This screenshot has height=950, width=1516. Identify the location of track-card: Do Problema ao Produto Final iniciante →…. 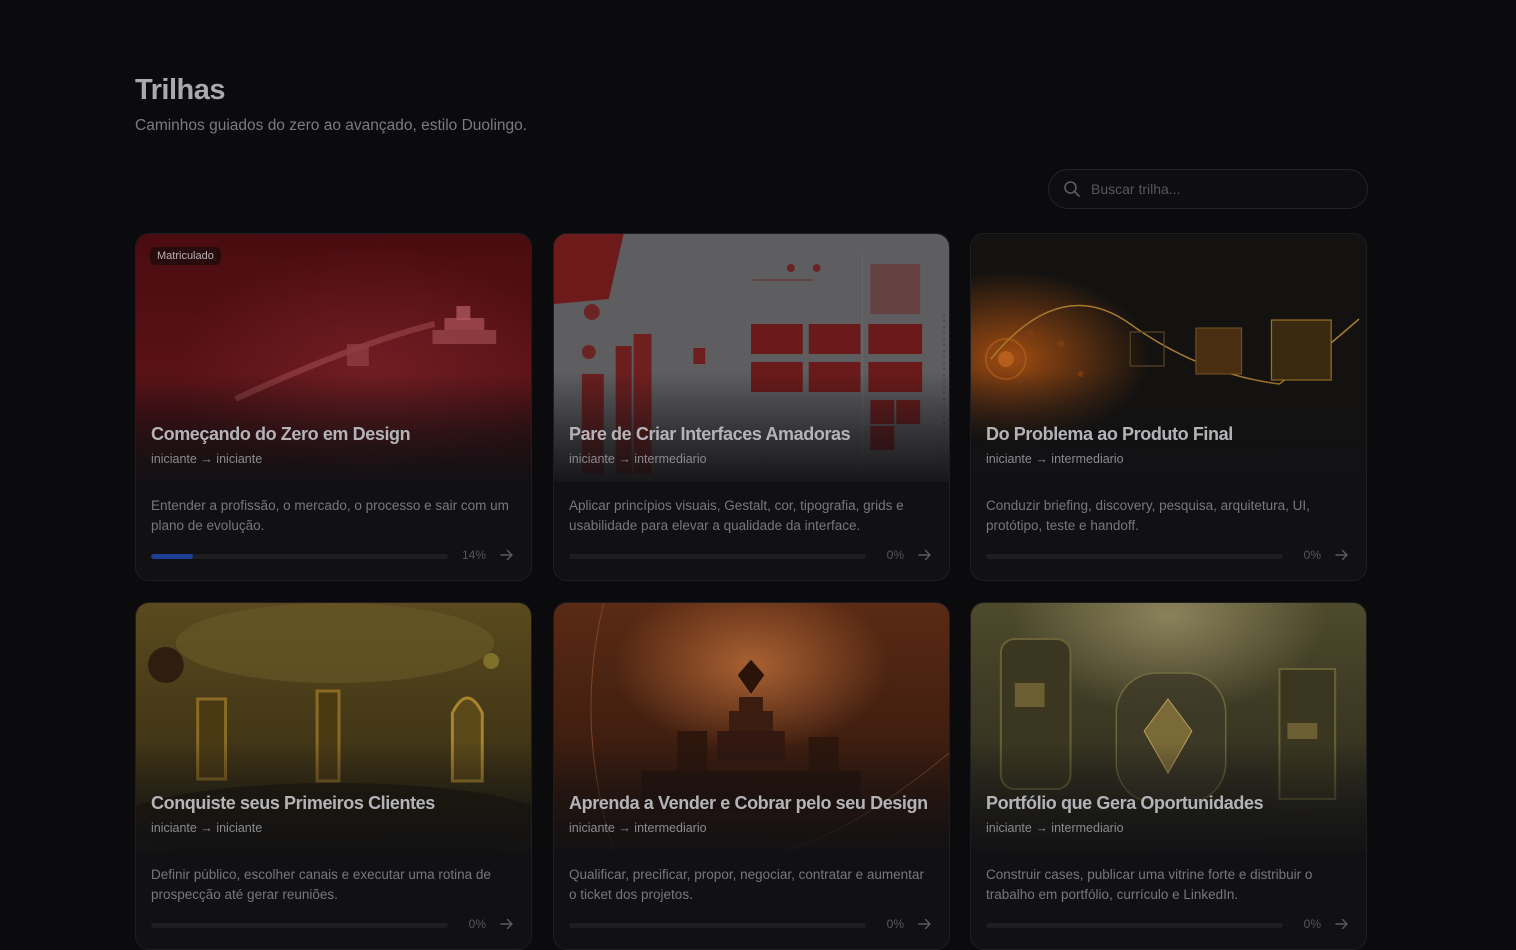
(1168, 407).